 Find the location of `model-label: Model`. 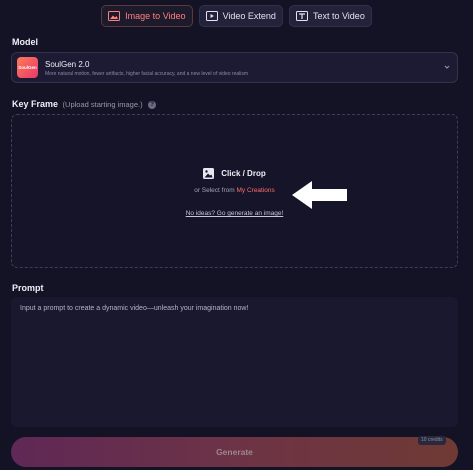

model-label: Model is located at coordinates (25, 42).